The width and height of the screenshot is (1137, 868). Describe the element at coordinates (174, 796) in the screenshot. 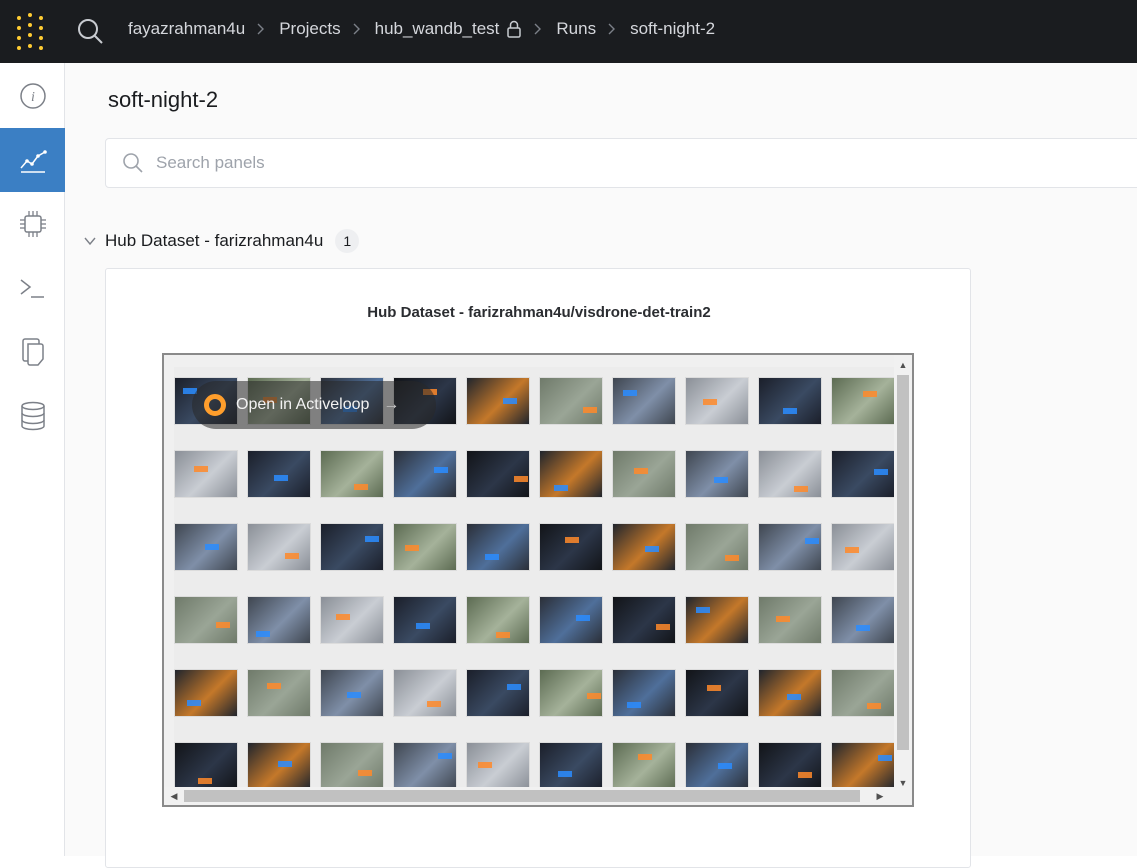

I see `scroll-left-icon: ◀` at that location.